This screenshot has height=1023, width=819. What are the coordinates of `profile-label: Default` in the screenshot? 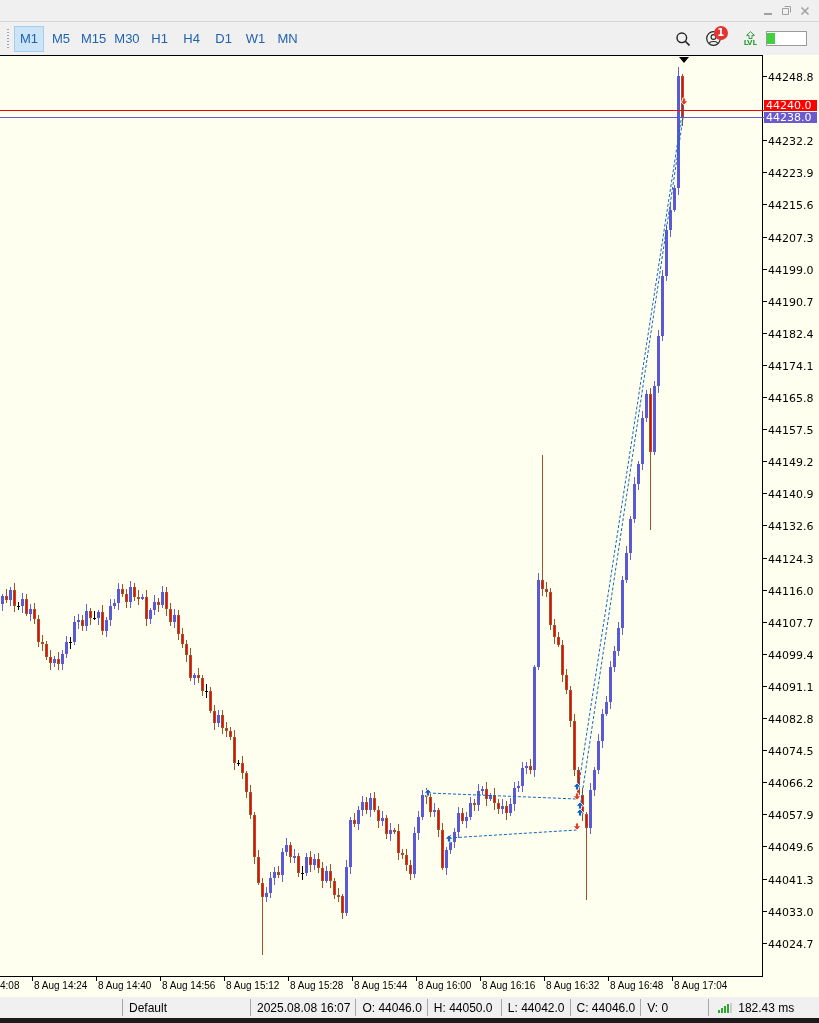 It's located at (148, 1007).